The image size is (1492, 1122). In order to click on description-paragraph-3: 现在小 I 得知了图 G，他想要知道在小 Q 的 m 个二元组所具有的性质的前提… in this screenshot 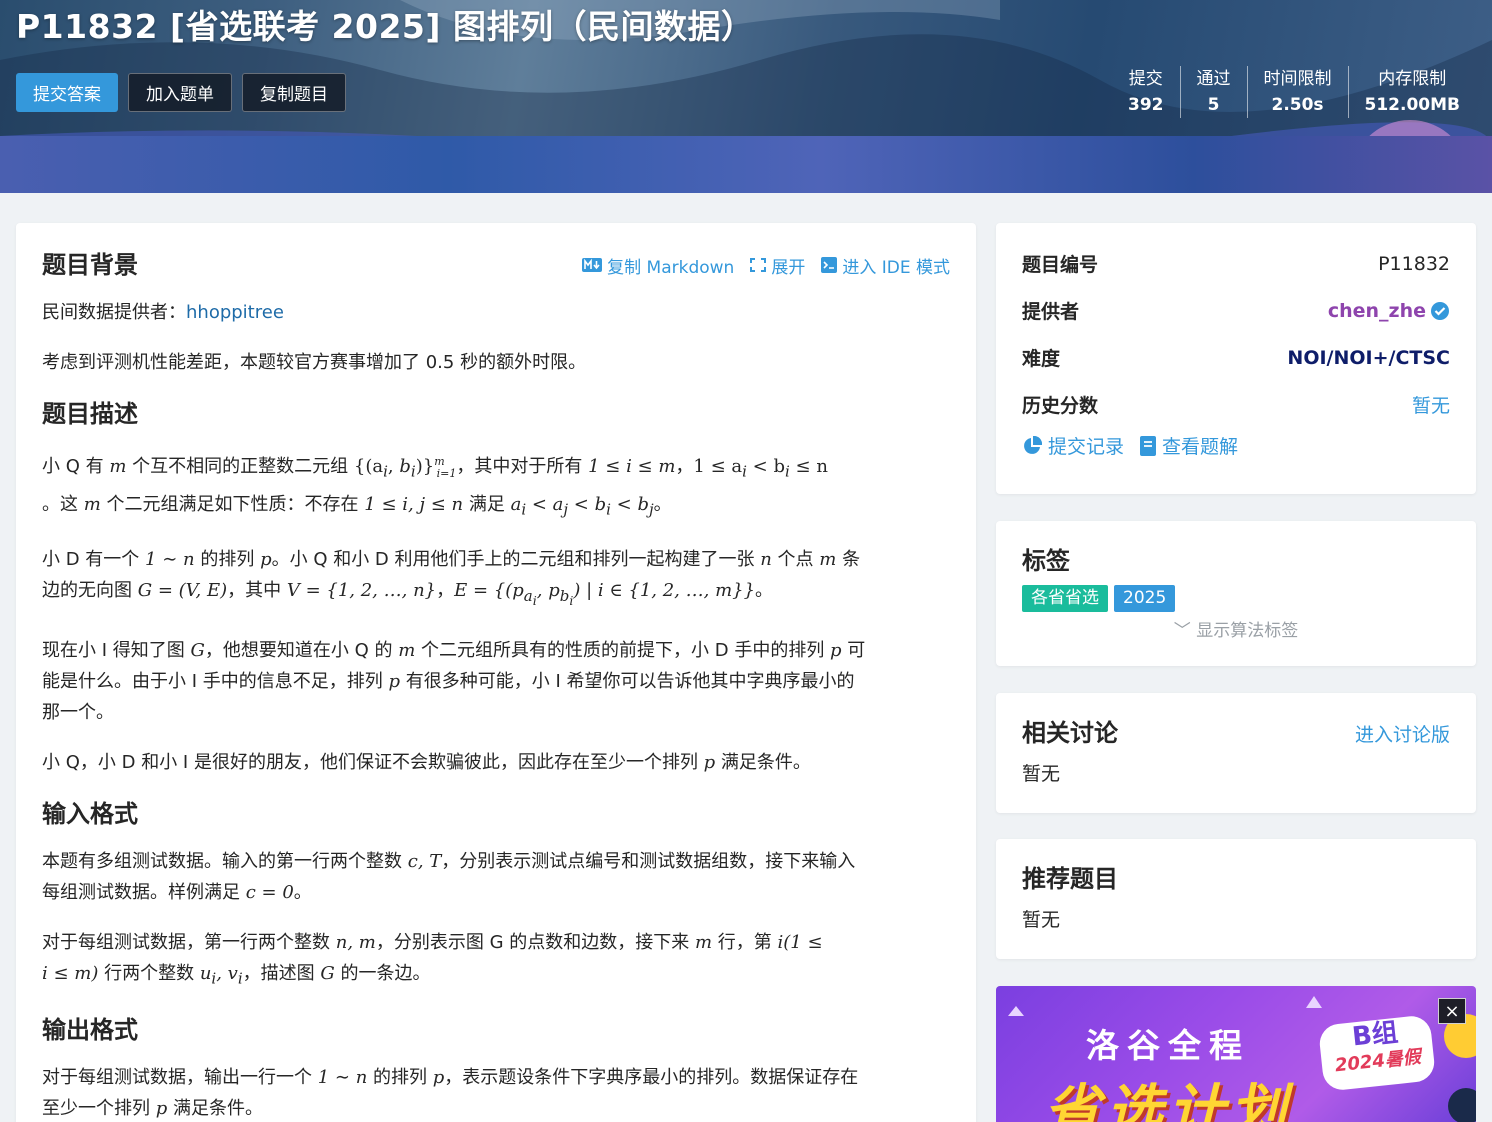, I will do `click(496, 681)`.